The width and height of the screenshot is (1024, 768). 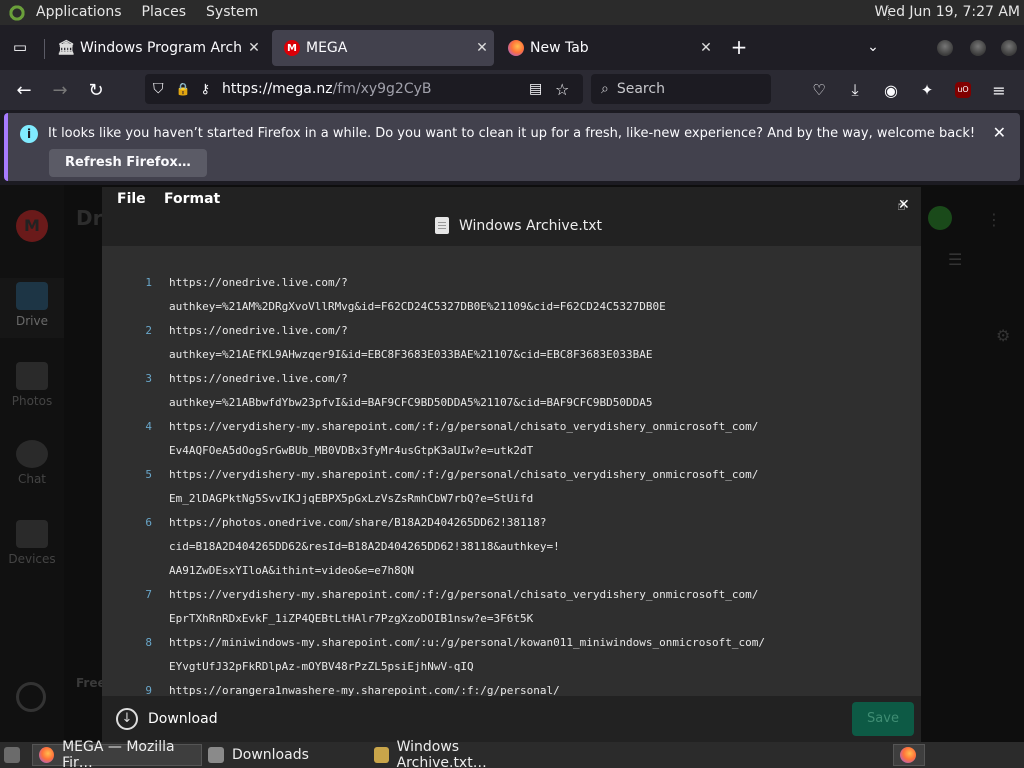 I want to click on devices-icon, so click(x=32, y=534).